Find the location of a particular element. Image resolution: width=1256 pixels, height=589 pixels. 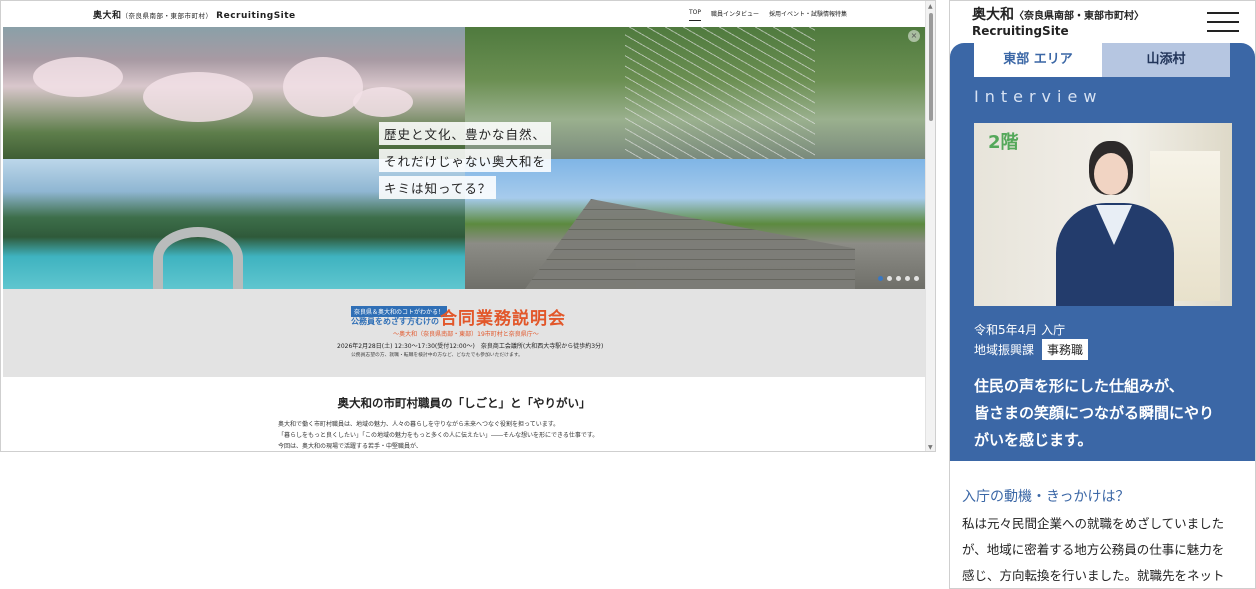

nav-recruit-events: 採用イベント・試験情報特集 is located at coordinates (808, 15).